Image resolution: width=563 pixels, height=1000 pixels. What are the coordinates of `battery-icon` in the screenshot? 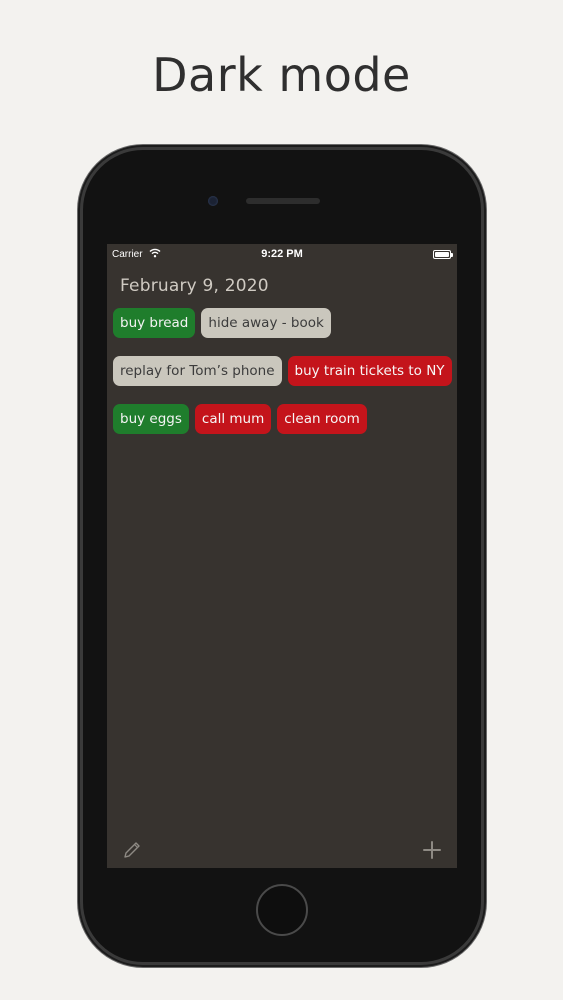 It's located at (443, 254).